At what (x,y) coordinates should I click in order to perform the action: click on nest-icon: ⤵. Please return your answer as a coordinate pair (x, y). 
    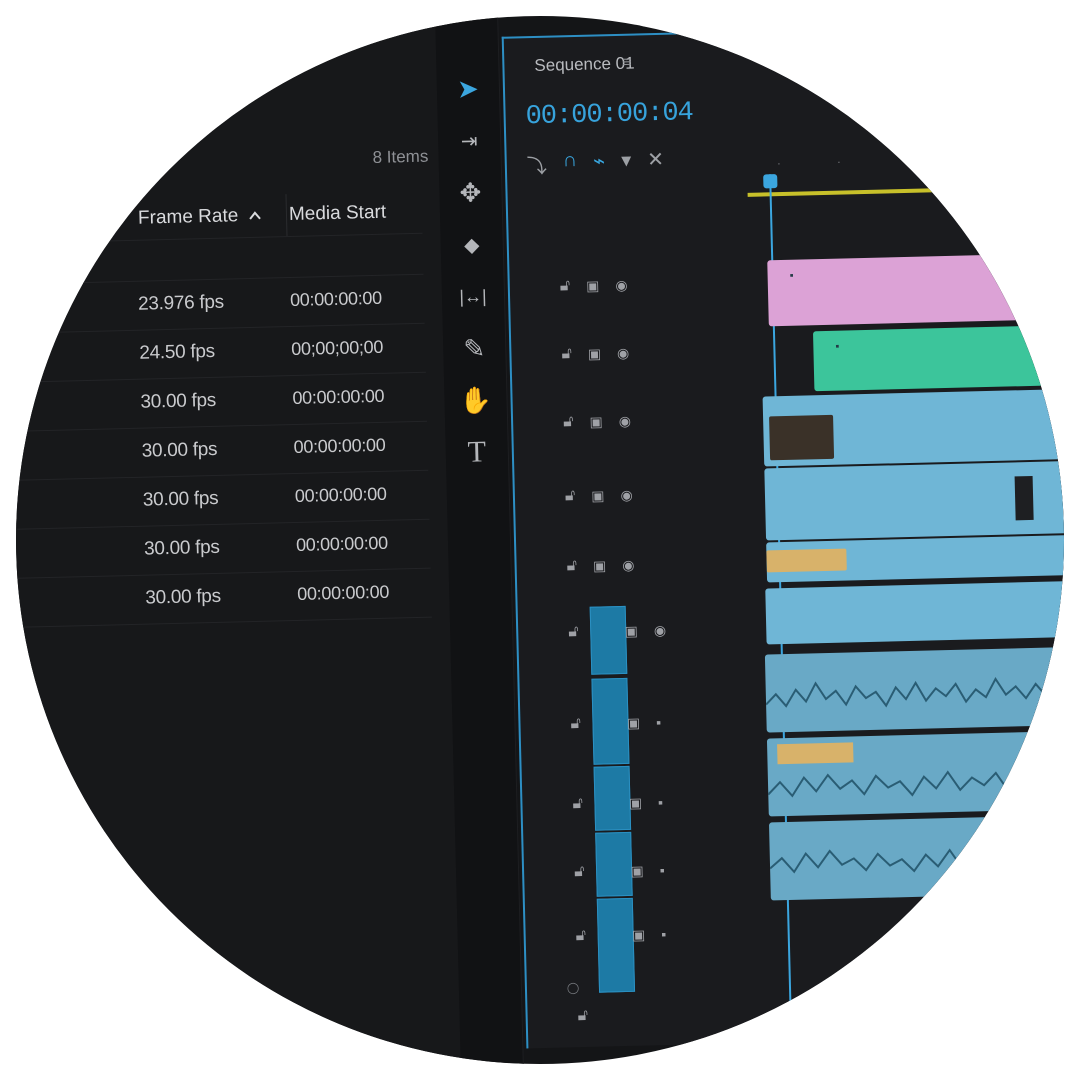
    Looking at the image, I should click on (537, 164).